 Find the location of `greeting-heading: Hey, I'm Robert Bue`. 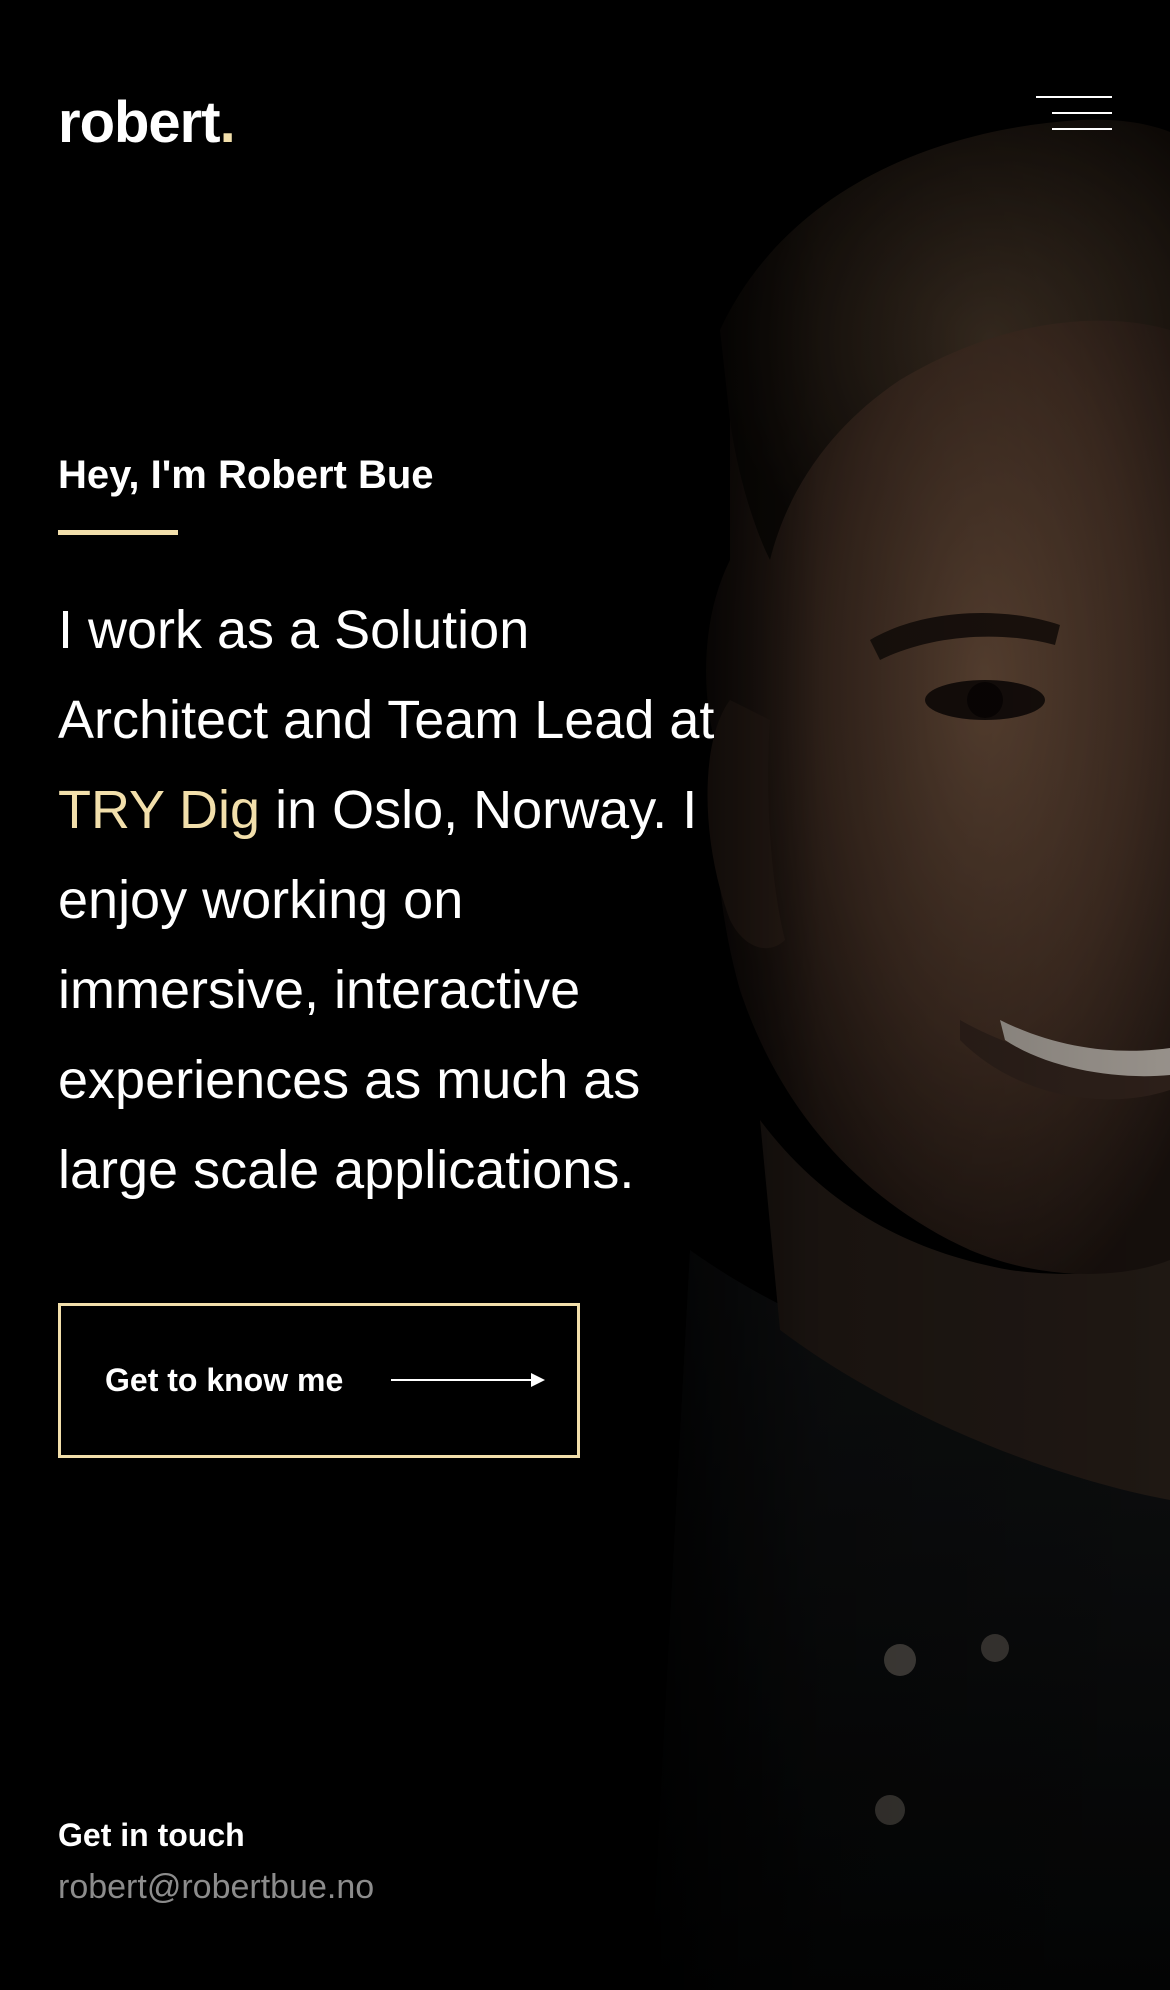

greeting-heading: Hey, I'm Robert Bue is located at coordinates (246, 475).